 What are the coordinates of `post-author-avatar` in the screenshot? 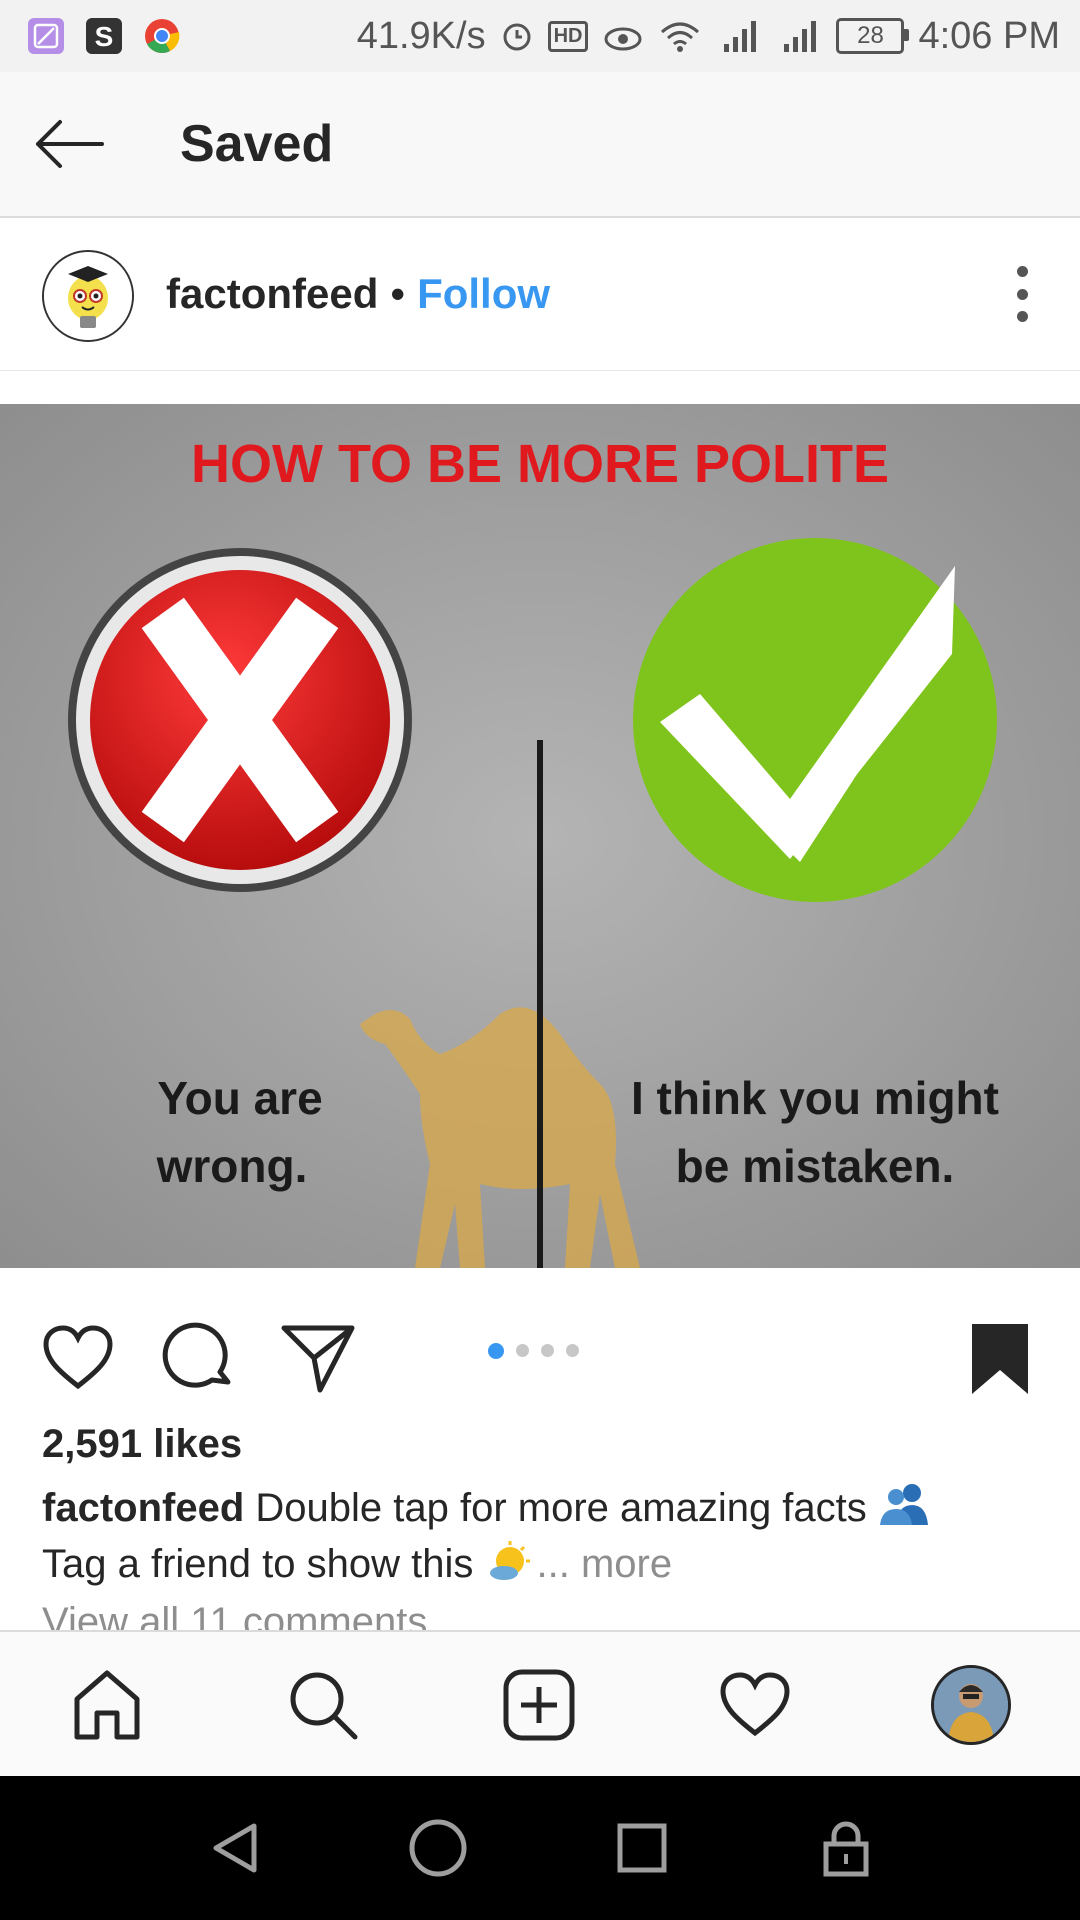 It's located at (88, 296).